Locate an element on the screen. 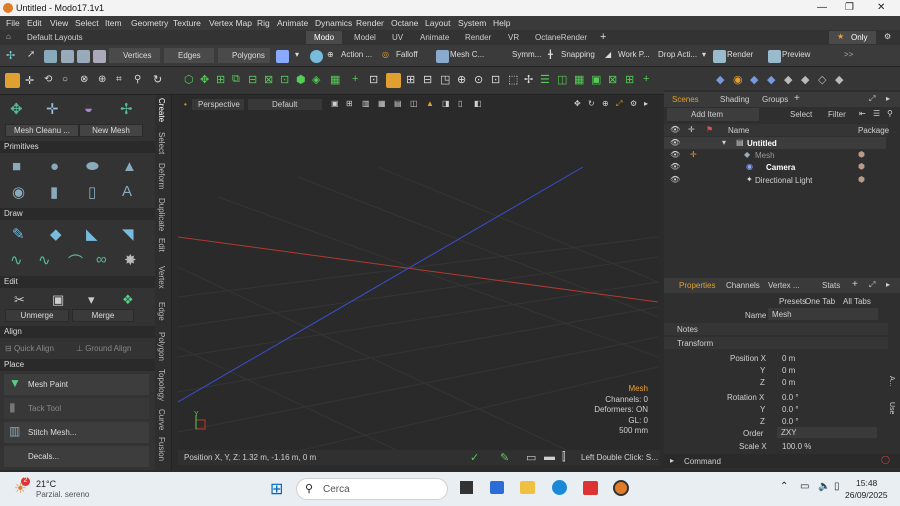  curve-icon: ⌒ is located at coordinates (75, 261).